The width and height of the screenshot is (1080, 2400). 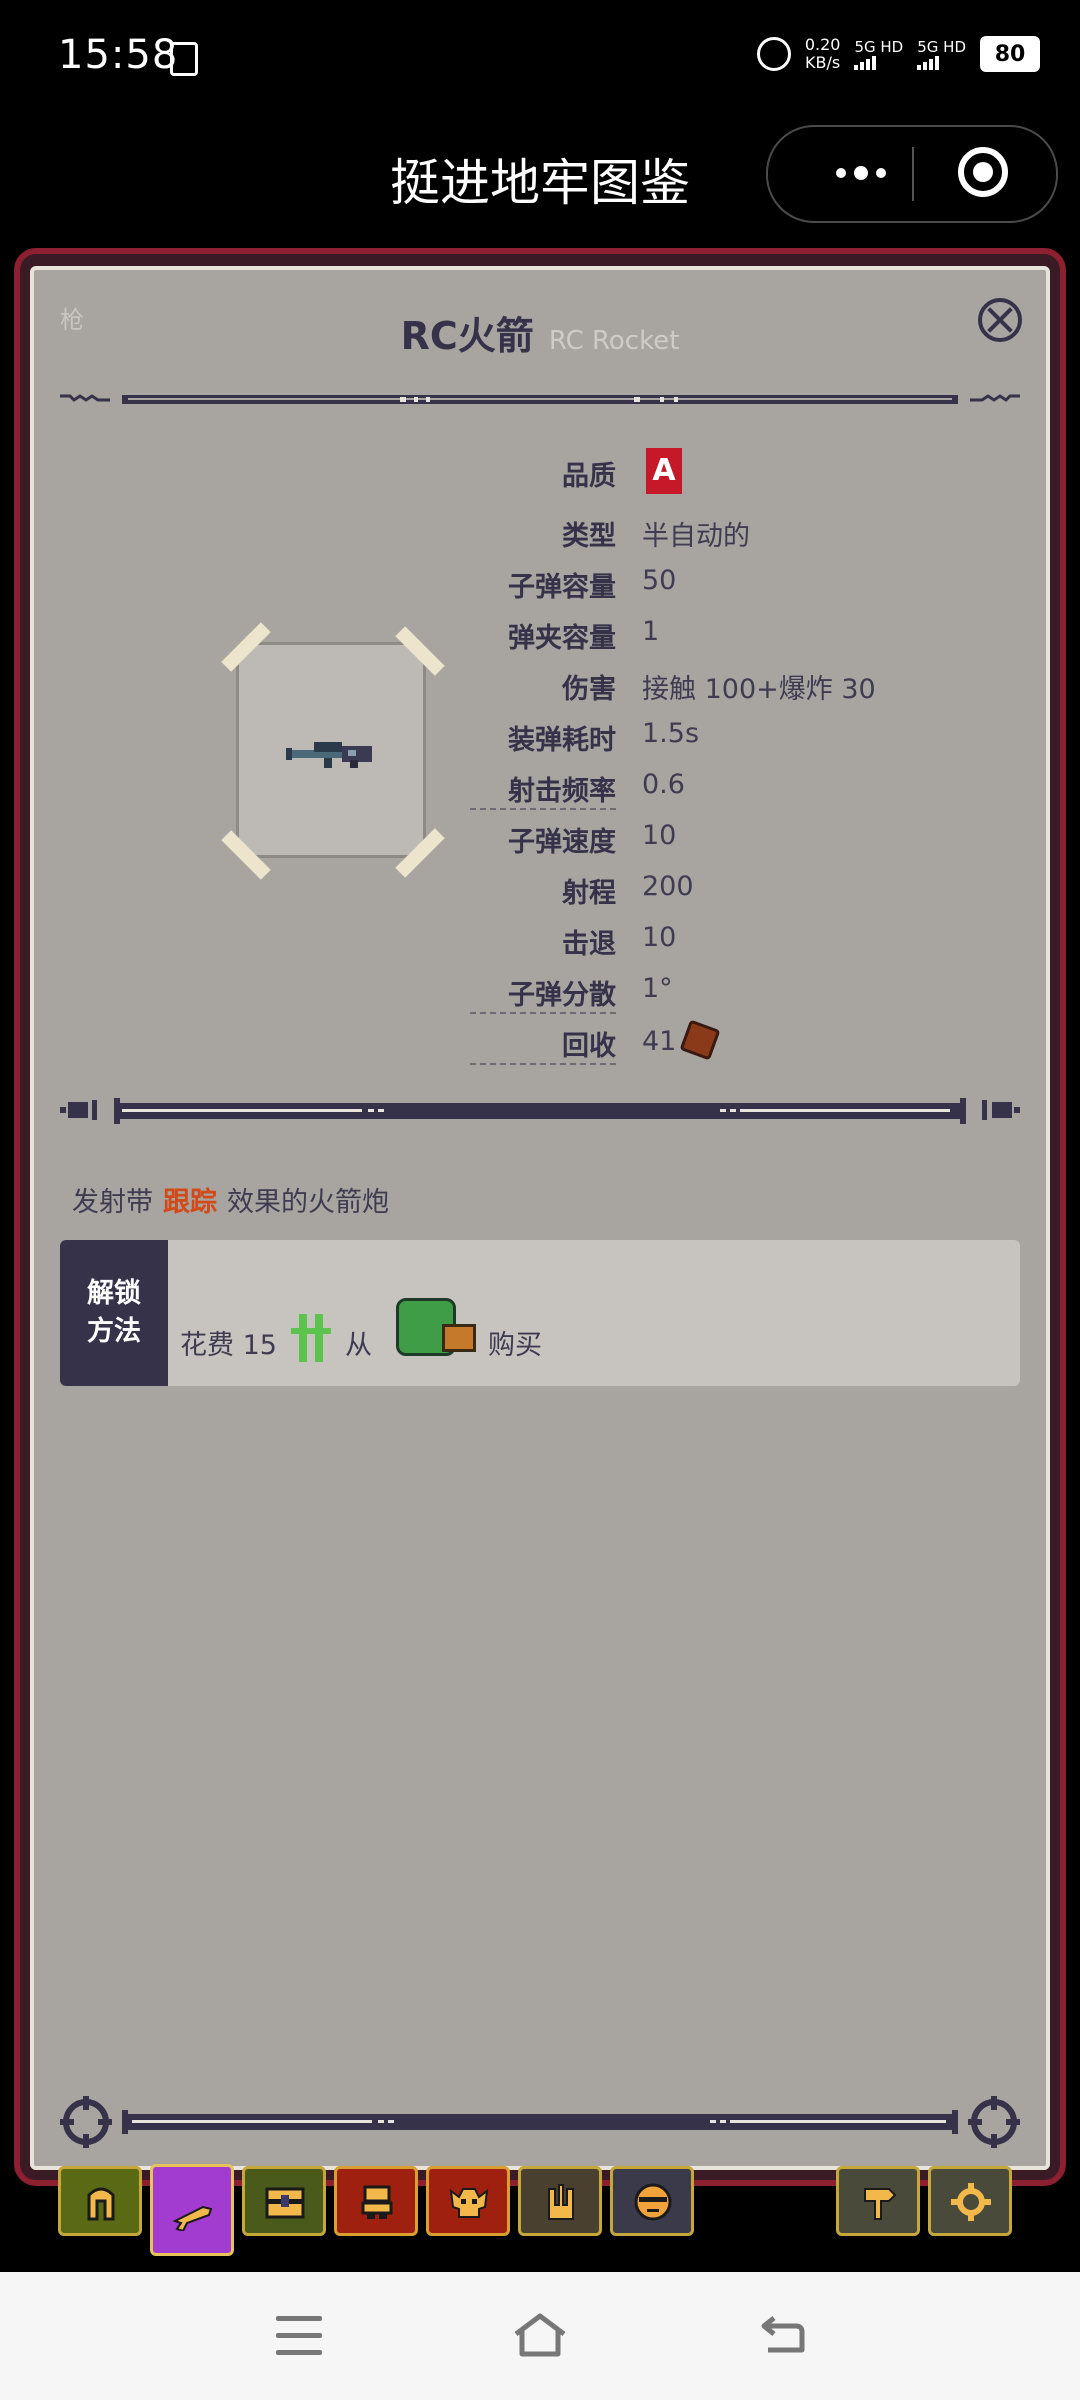 I want to click on home-icon, so click(x=540, y=2335).